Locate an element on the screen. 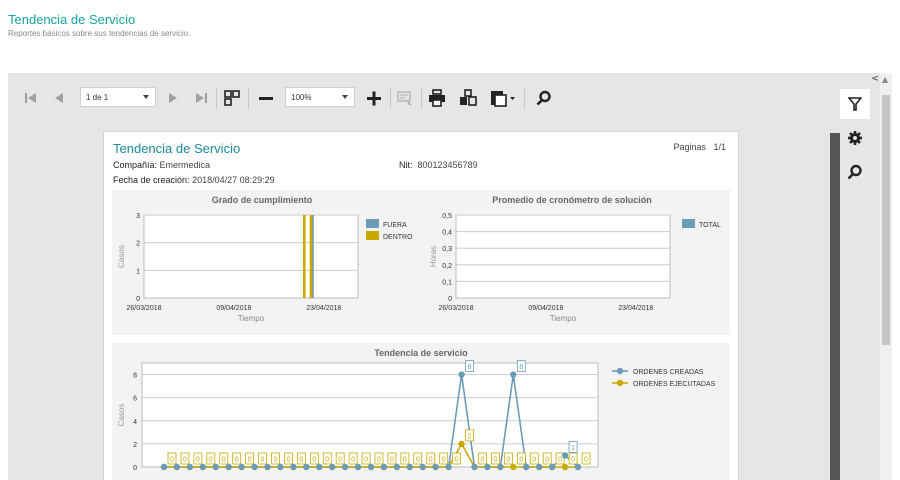  y-tick-label: 0 is located at coordinates (138, 299).